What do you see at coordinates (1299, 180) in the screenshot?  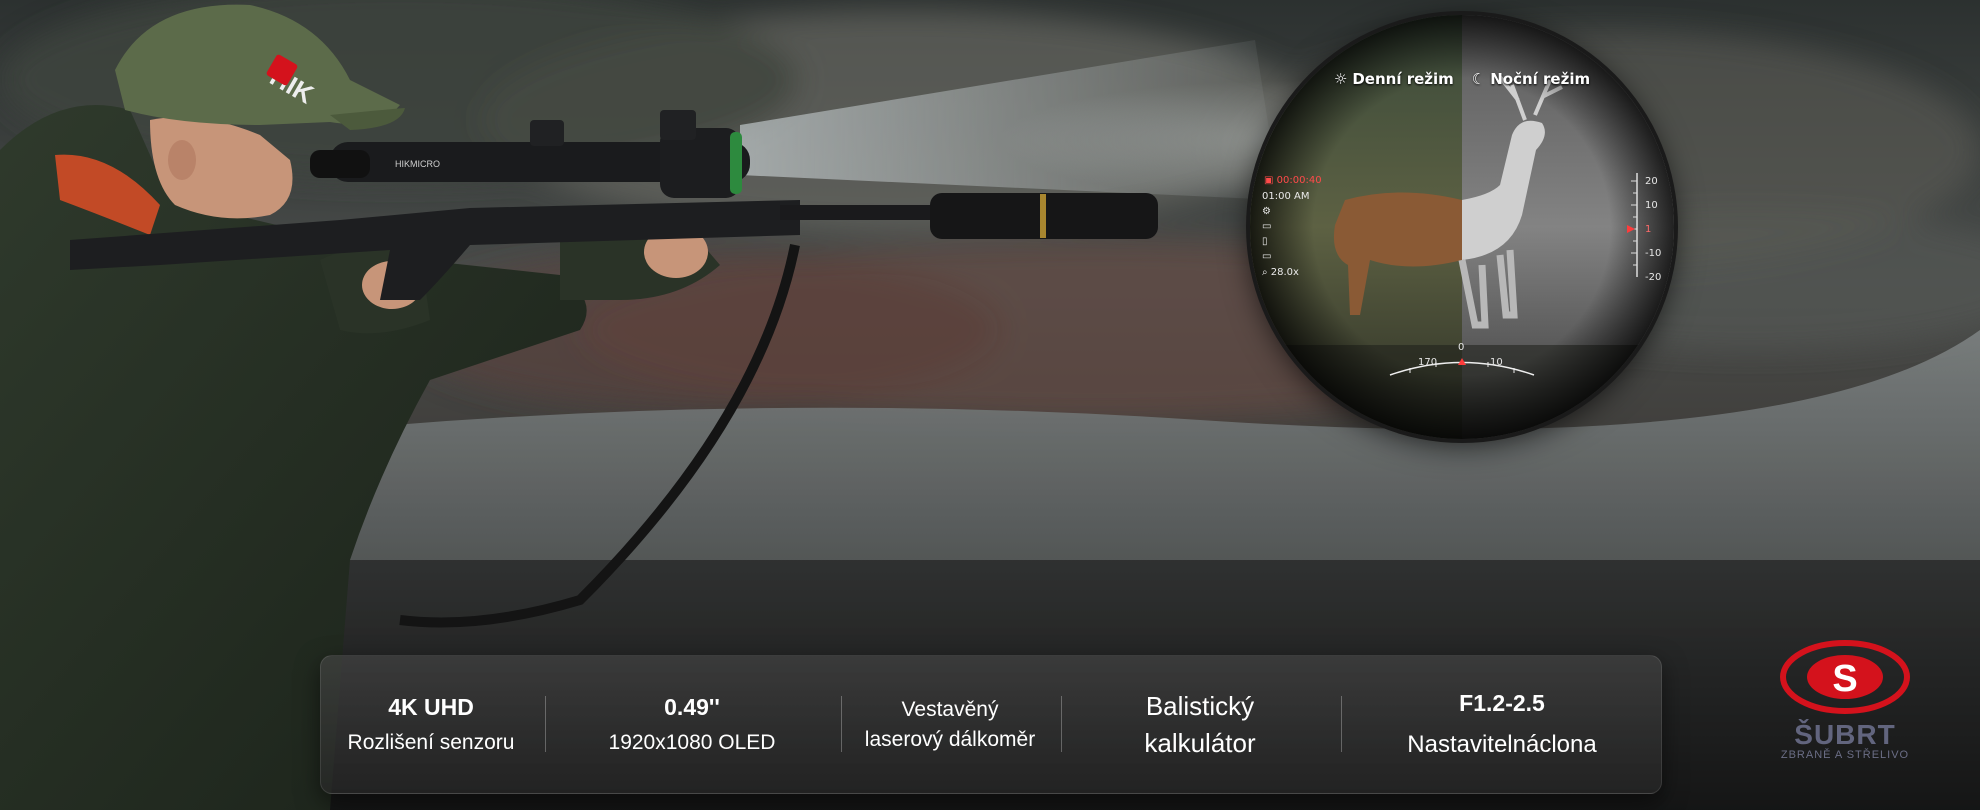 I see `rec-time: 00:00:40` at bounding box center [1299, 180].